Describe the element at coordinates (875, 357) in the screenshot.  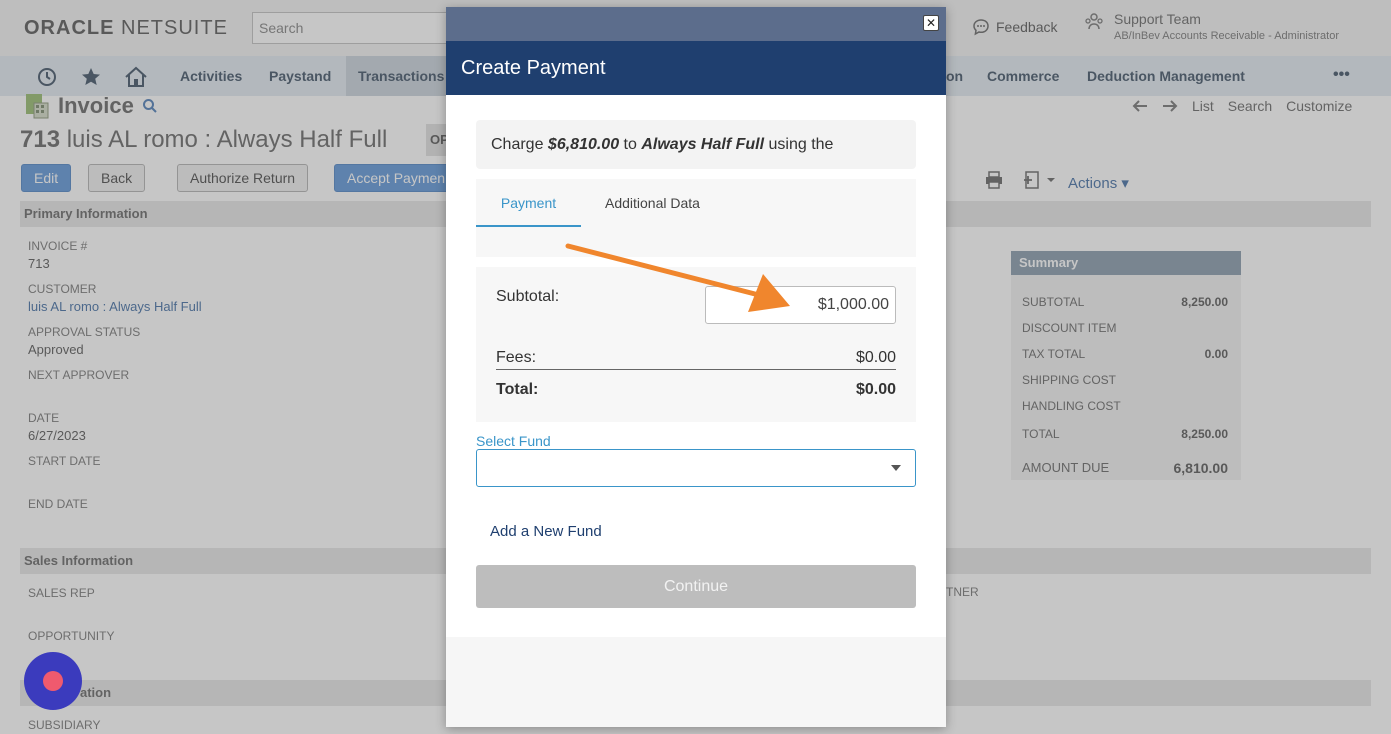
I see `fees-value: $0.00` at that location.